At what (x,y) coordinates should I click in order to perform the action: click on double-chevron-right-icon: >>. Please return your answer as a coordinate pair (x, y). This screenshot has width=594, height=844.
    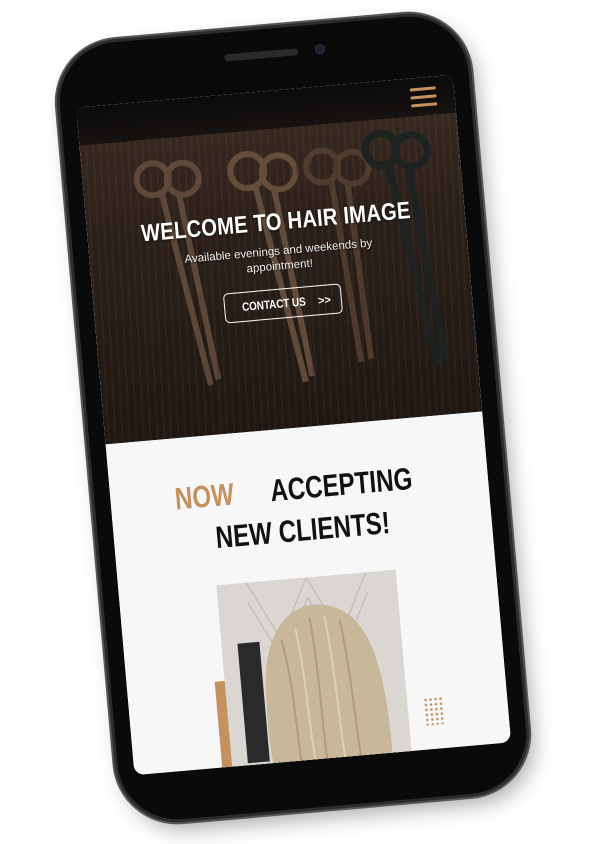
    Looking at the image, I should click on (324, 301).